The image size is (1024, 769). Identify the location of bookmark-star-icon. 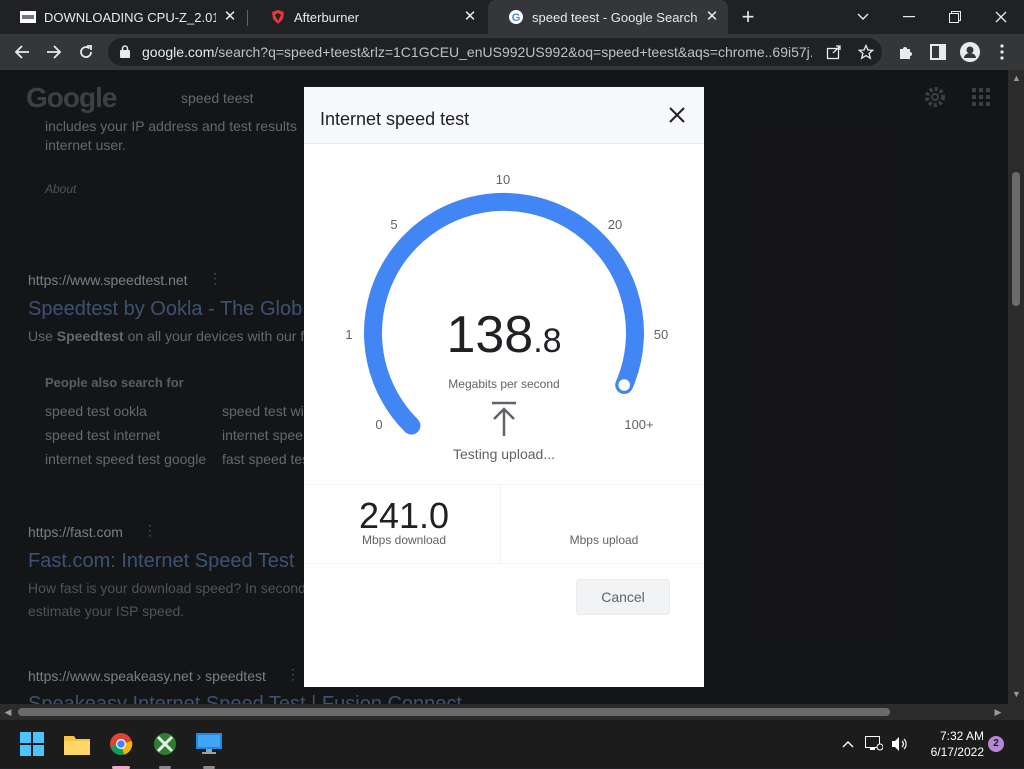
(866, 52).